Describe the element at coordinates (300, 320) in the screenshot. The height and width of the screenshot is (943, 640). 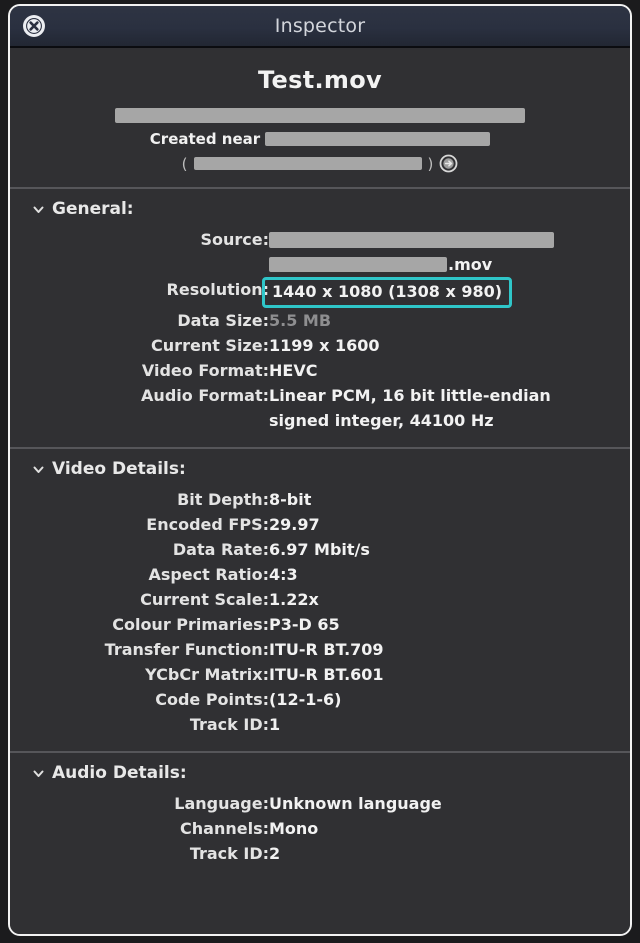
I see `row-value: 5.5 MB` at that location.